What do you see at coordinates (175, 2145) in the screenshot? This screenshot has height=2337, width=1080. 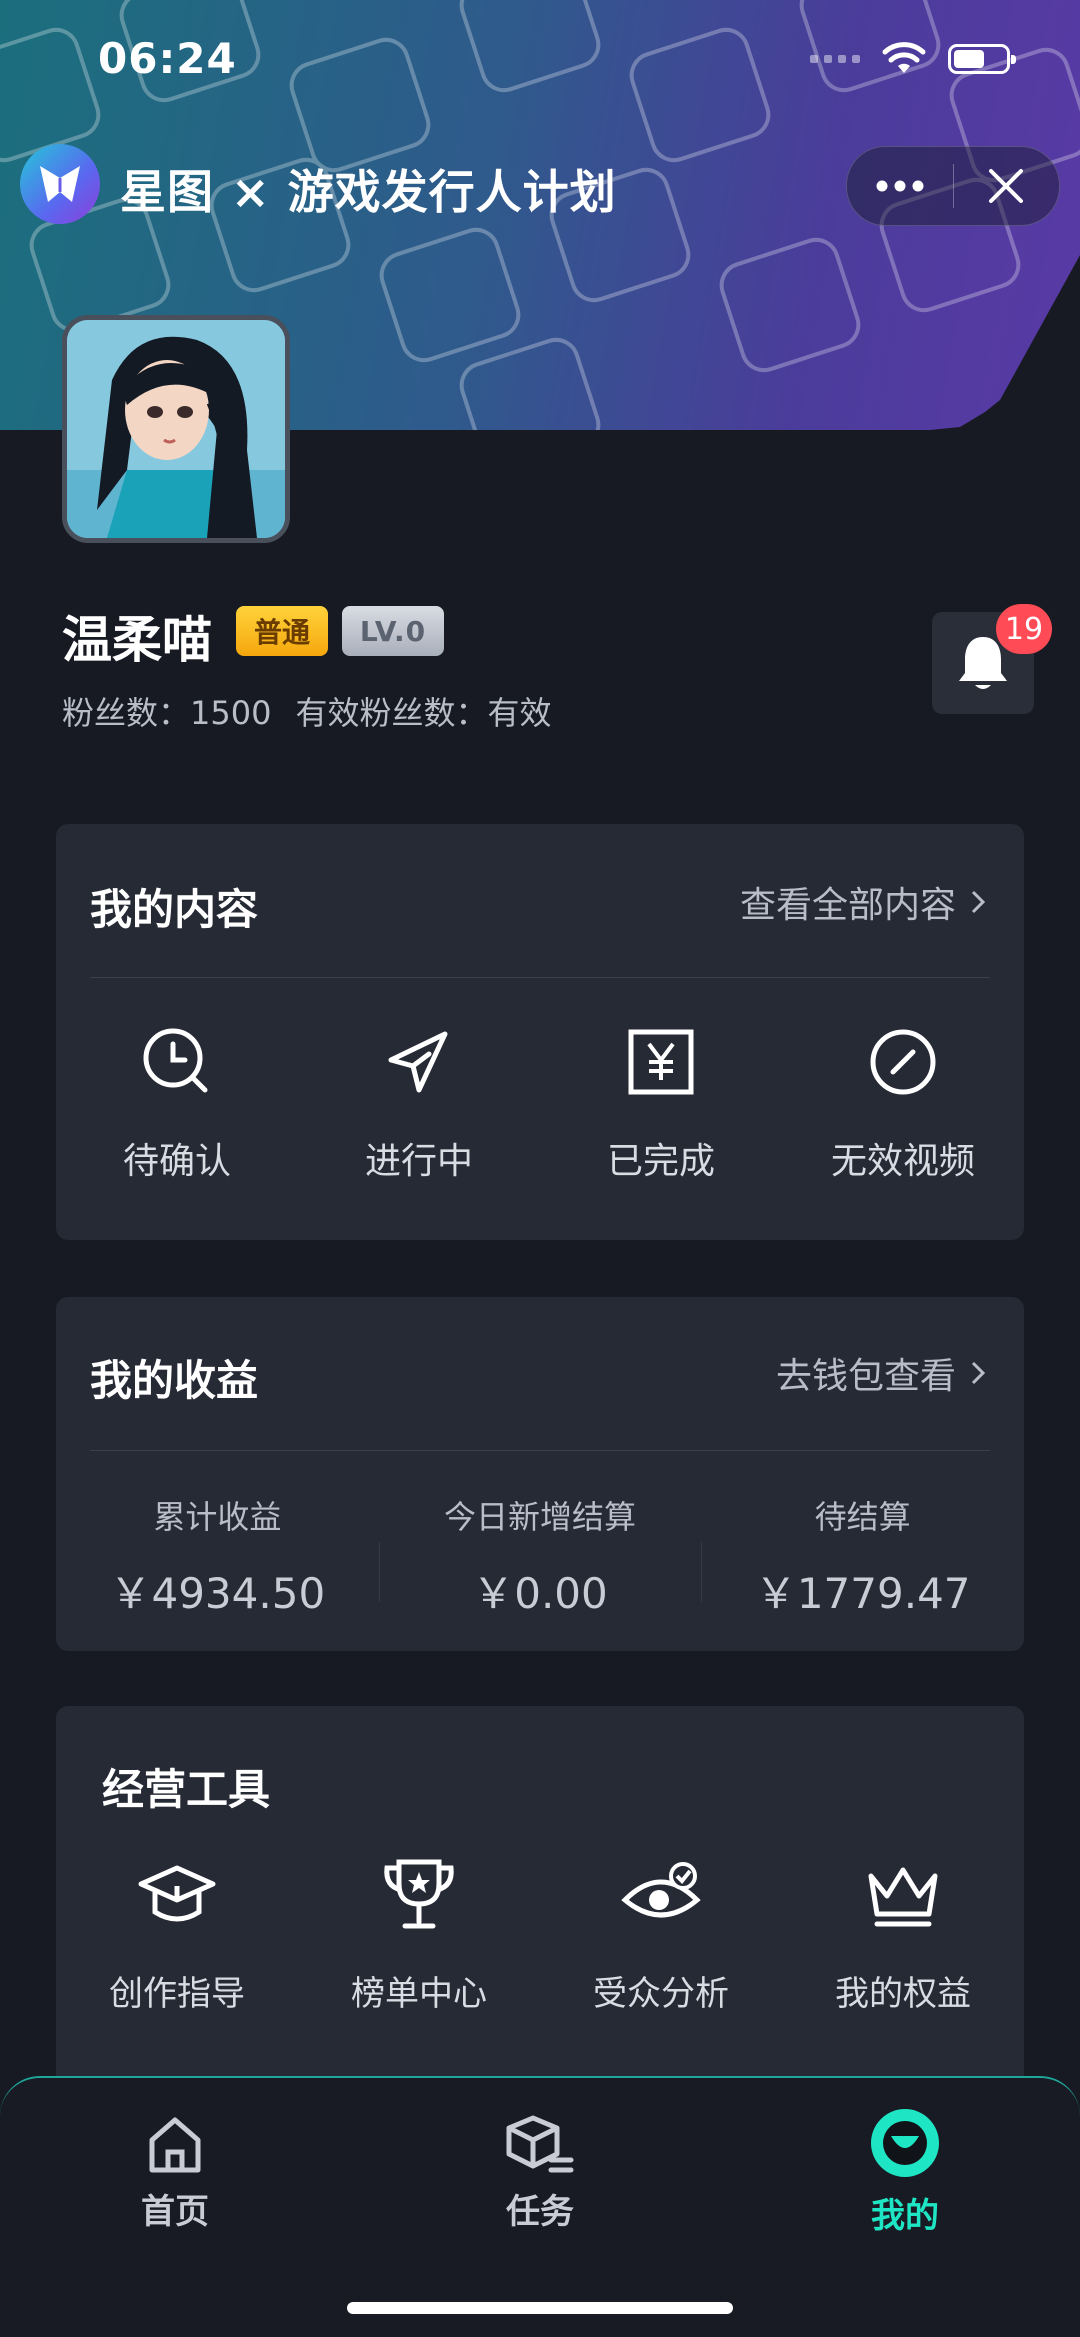 I see `home-icon` at bounding box center [175, 2145].